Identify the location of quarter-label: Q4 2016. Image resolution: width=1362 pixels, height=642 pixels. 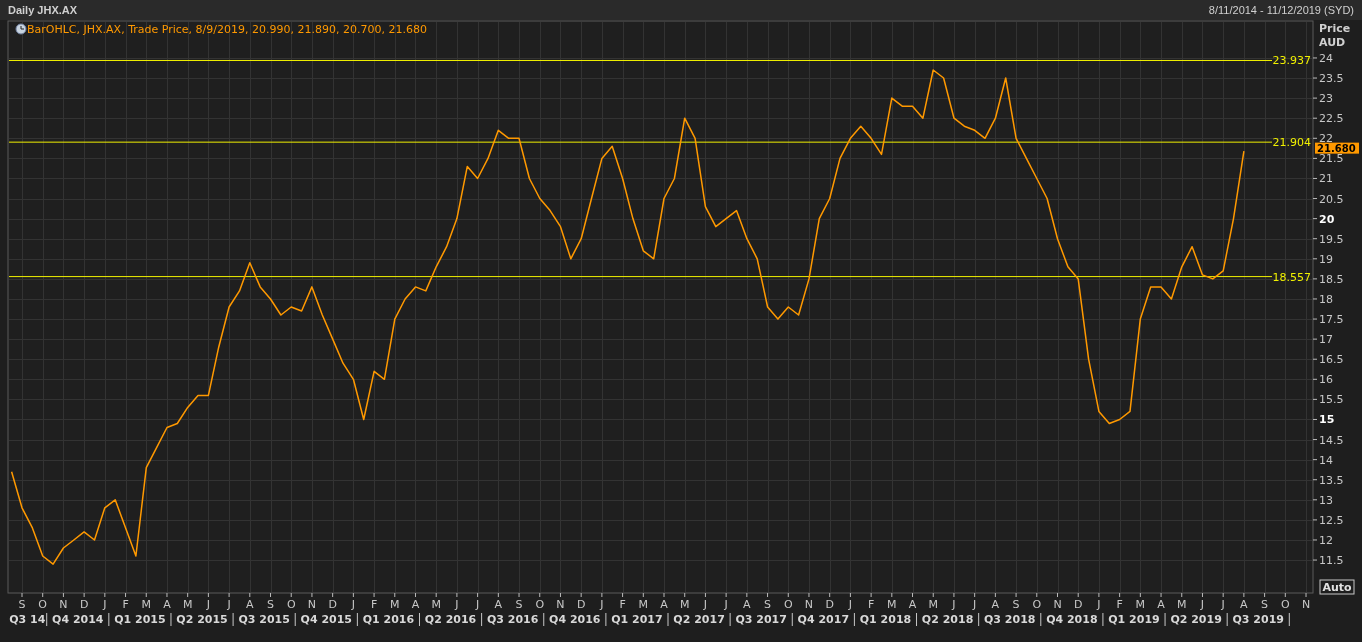
(575, 619).